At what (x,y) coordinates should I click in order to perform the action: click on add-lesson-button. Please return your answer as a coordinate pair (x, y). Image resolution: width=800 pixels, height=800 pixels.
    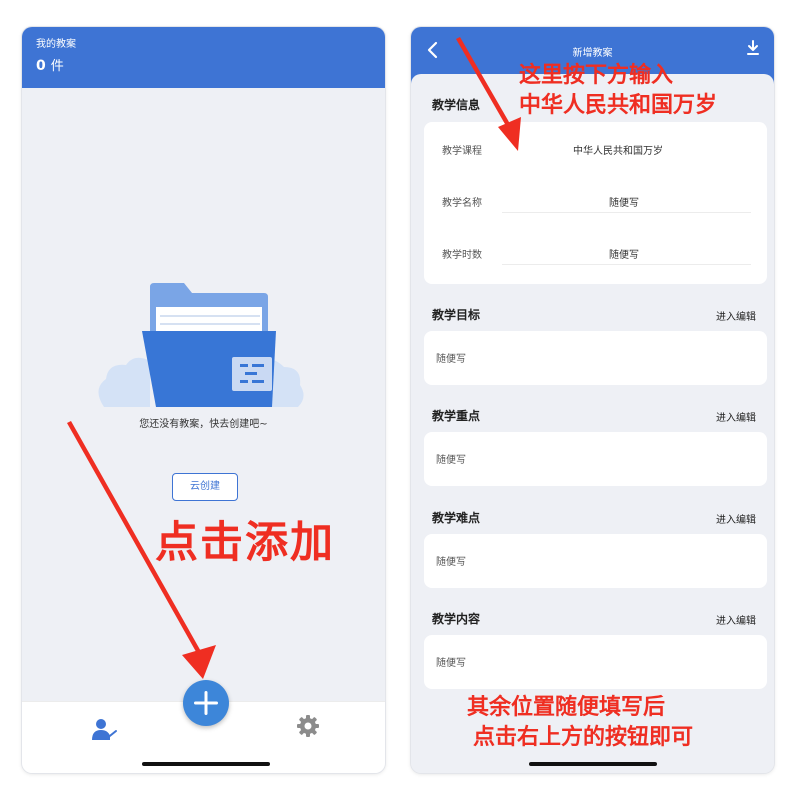
    Looking at the image, I should click on (206, 703).